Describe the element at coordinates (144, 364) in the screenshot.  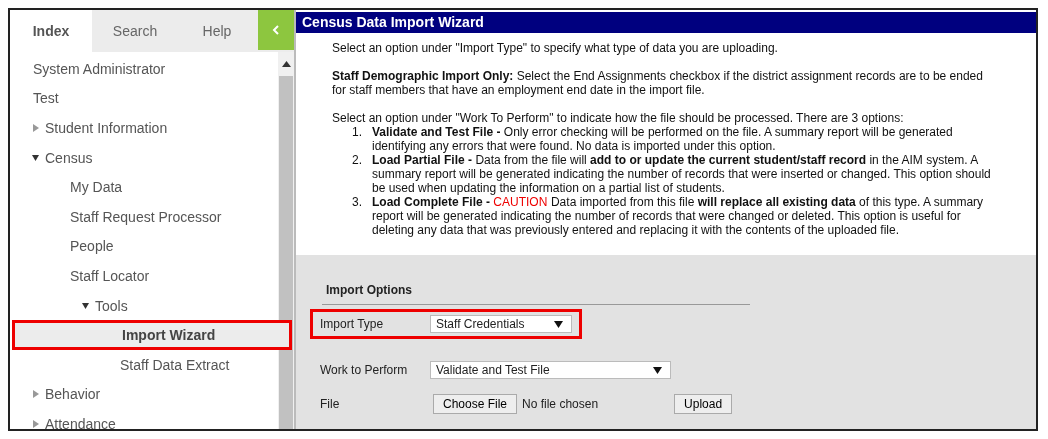
I see `tree-item: Staff Data Extract` at that location.